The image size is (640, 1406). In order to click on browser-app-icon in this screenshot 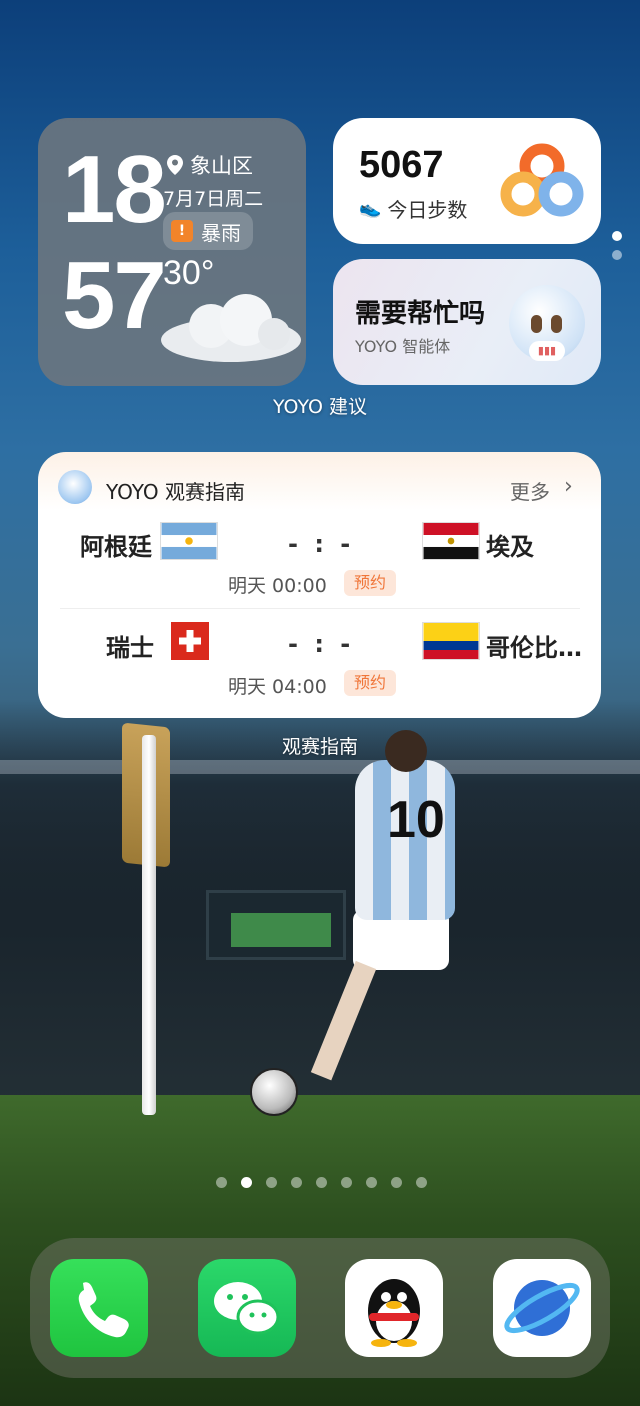, I will do `click(542, 1308)`.